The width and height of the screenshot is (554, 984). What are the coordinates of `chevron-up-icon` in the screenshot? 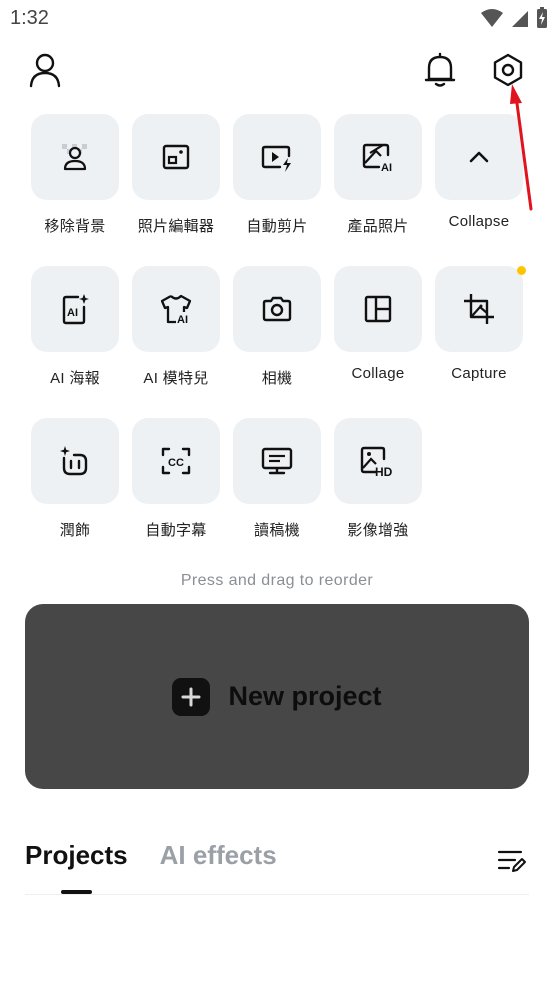 It's located at (479, 157).